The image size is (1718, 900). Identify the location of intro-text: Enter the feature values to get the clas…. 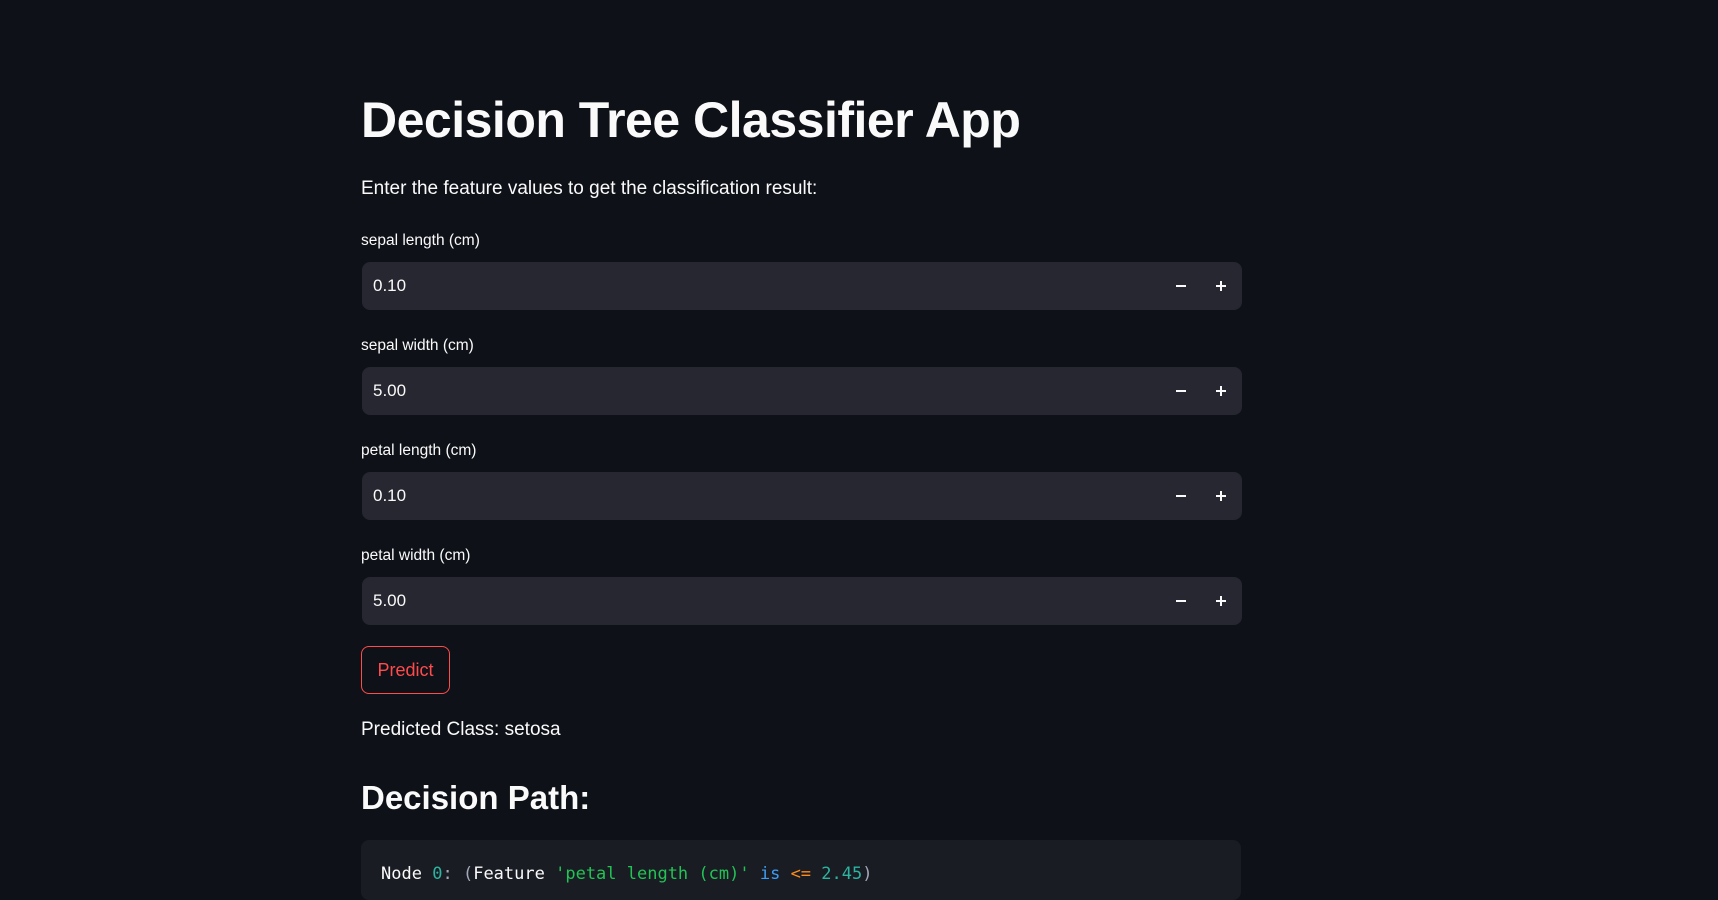
(589, 188).